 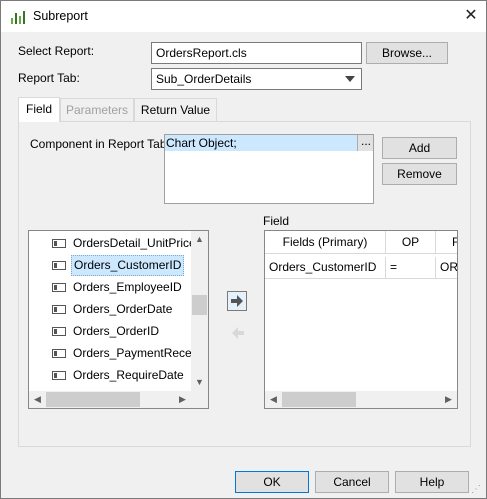 What do you see at coordinates (325, 268) in the screenshot?
I see `grid-cell-field: Orders_CustomerID` at bounding box center [325, 268].